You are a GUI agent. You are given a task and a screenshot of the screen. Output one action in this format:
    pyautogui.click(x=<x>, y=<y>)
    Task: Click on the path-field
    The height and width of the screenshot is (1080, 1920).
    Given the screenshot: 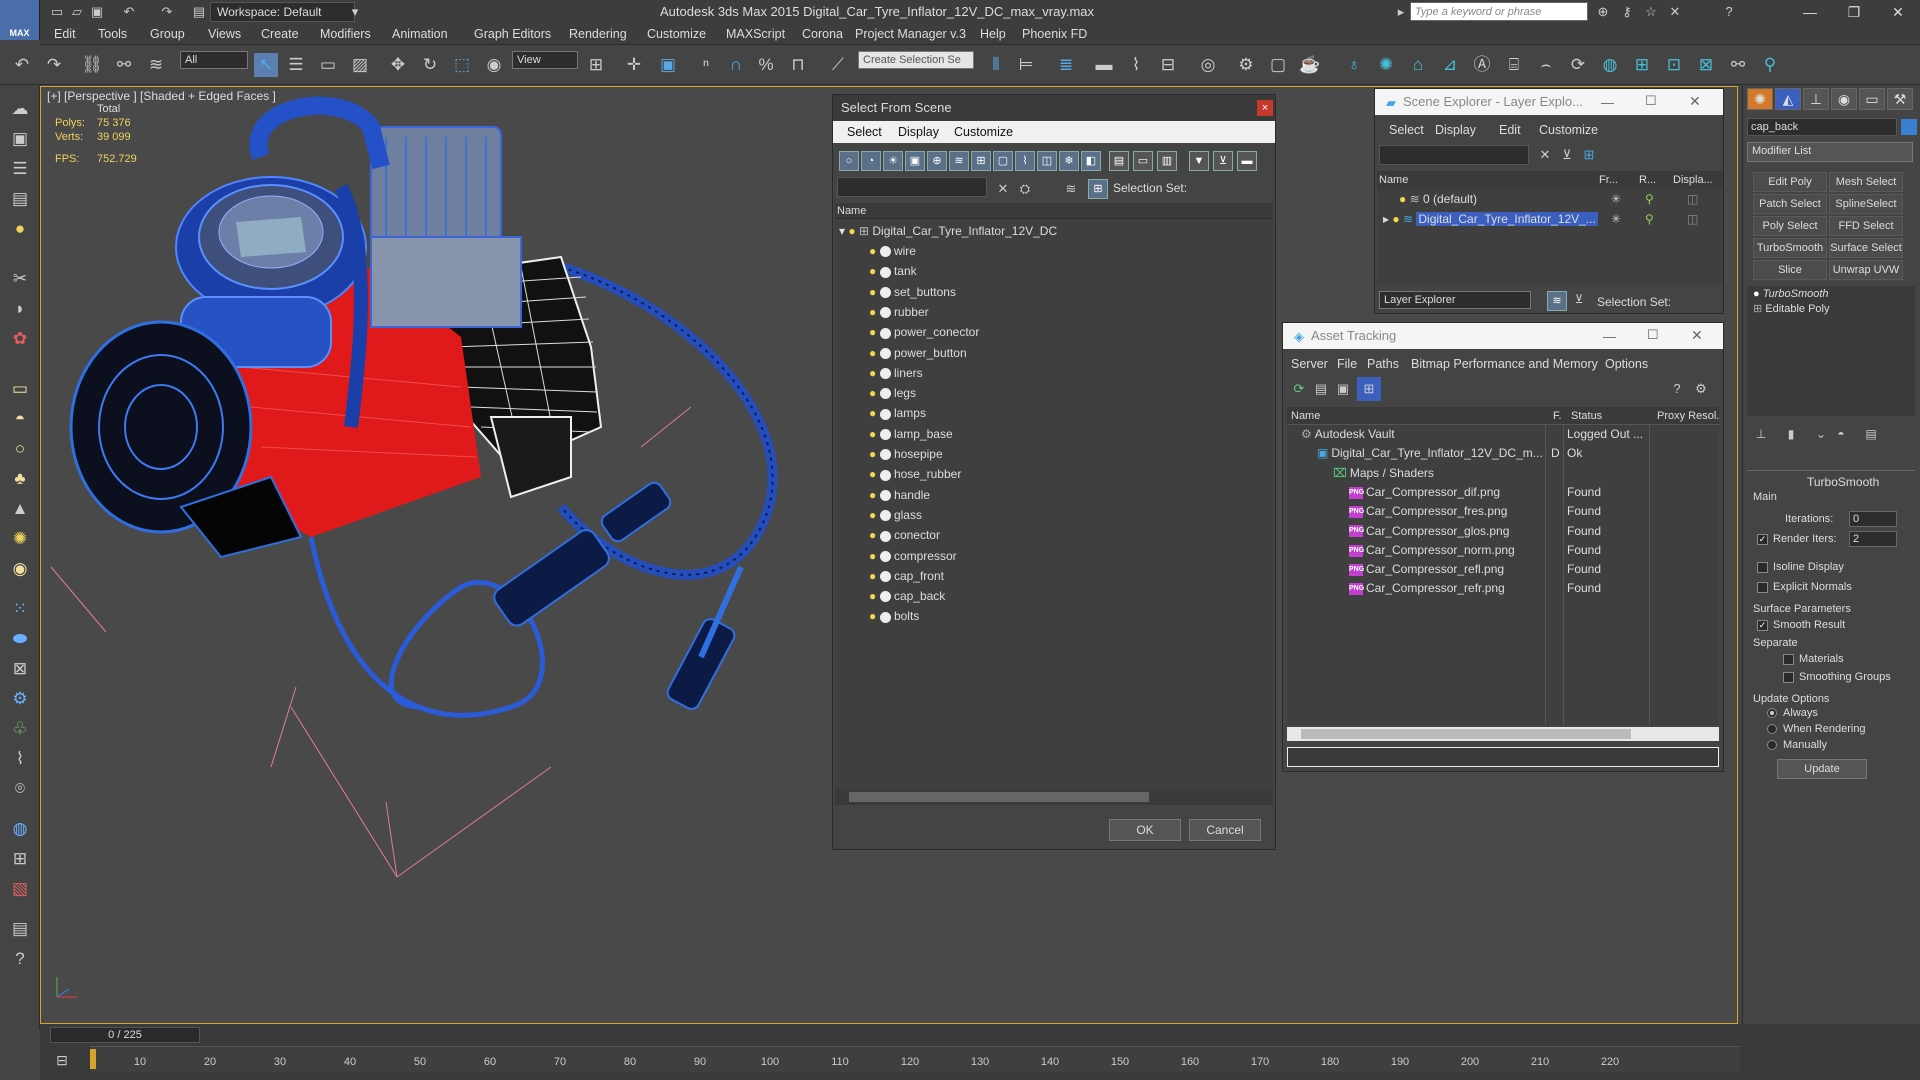 What is the action you would take?
    pyautogui.click(x=1503, y=757)
    